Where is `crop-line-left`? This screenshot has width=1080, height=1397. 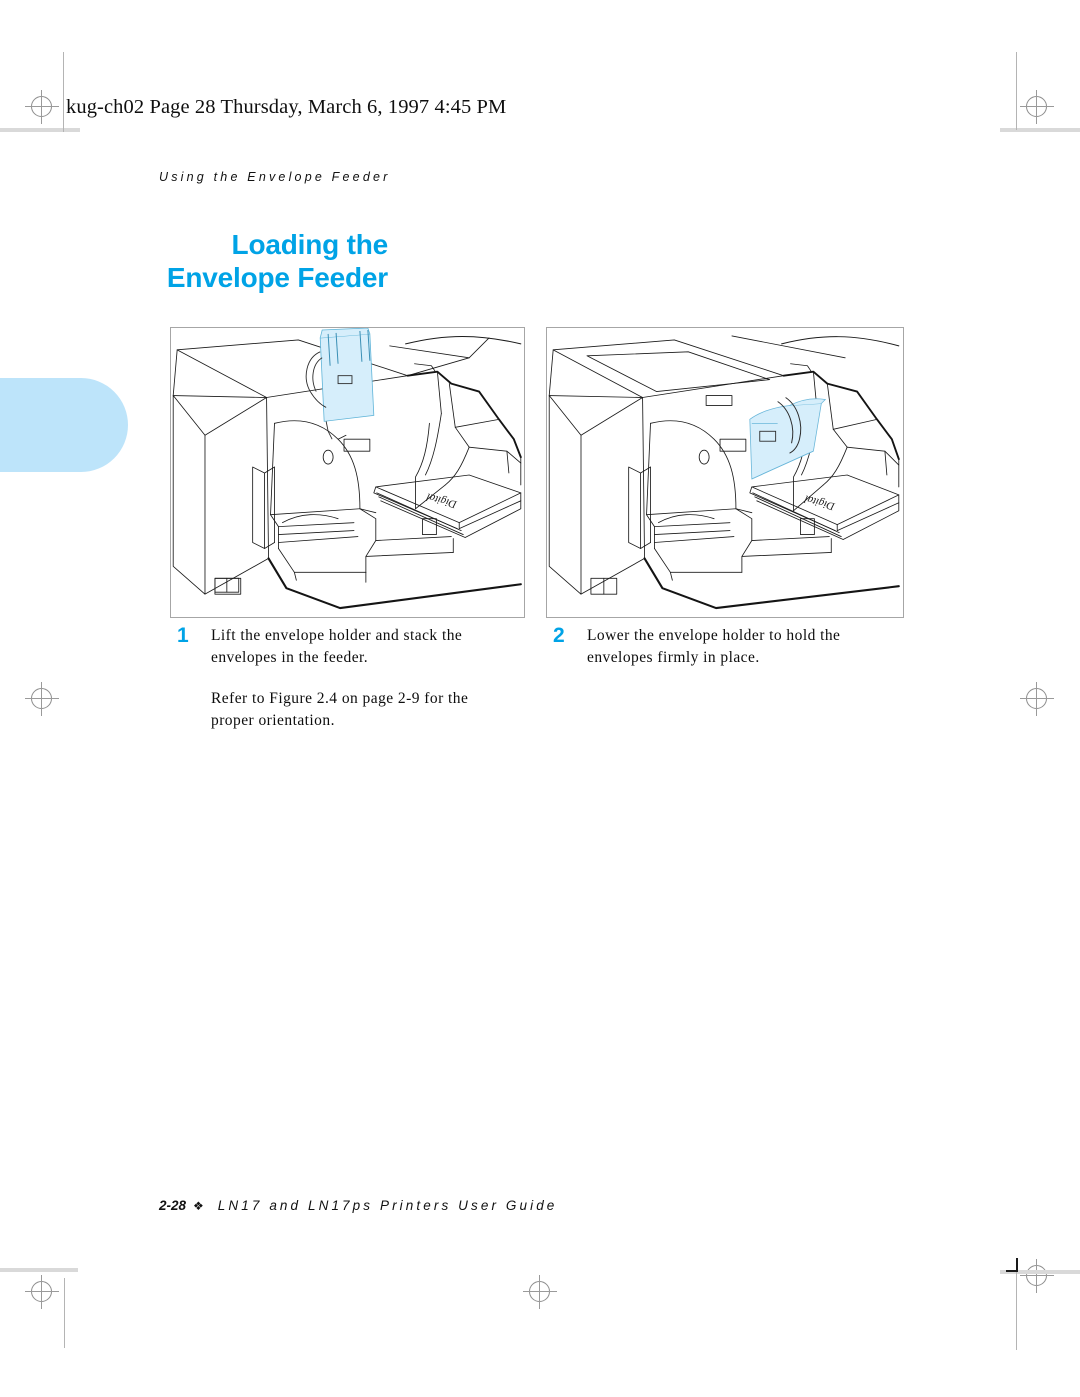
crop-line-left is located at coordinates (63, 92).